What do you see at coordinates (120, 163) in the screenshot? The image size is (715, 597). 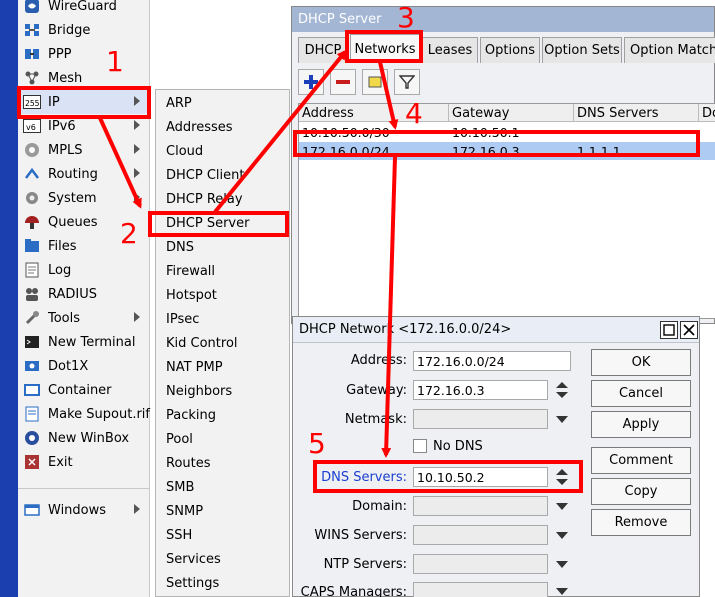 I see `arrow-ip-to-dhcp-server` at bounding box center [120, 163].